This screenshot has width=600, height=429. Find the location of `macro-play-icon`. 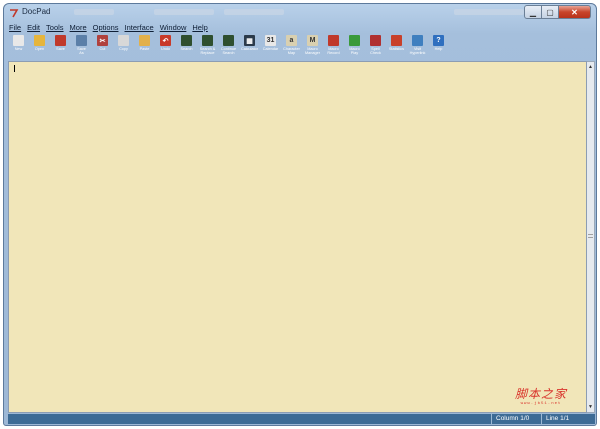

macro-play-icon is located at coordinates (354, 40).